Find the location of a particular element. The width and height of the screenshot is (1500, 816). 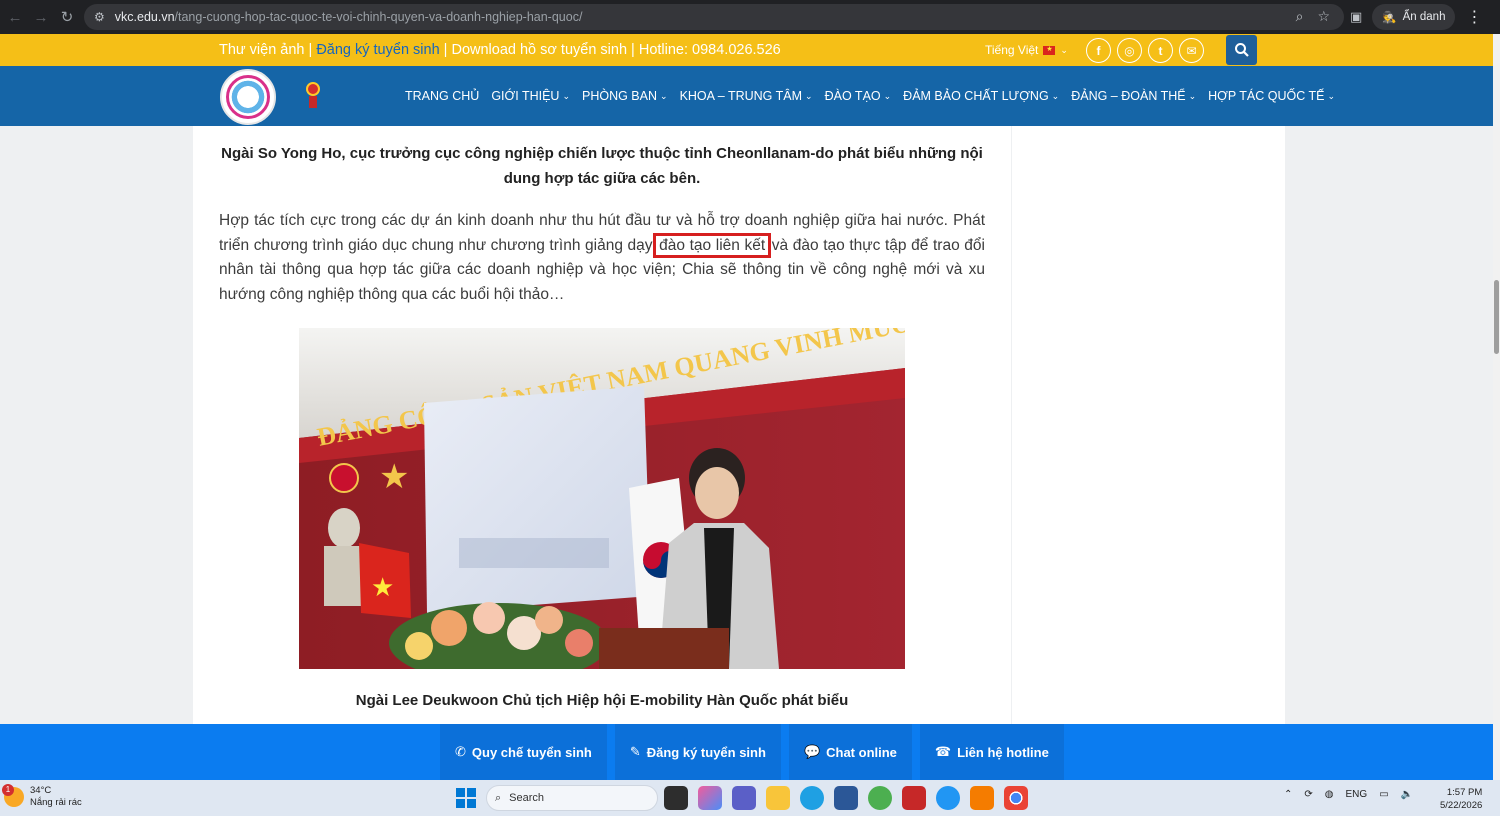

site-search-button is located at coordinates (1241, 50).